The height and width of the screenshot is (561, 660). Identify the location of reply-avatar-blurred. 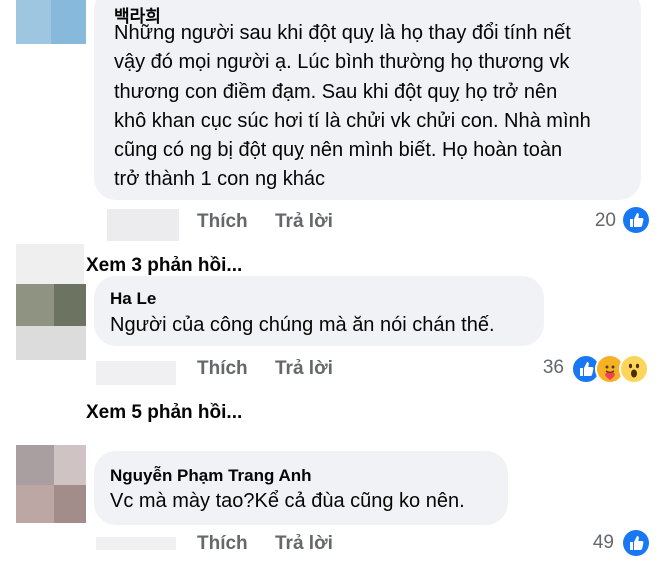
(50, 264).